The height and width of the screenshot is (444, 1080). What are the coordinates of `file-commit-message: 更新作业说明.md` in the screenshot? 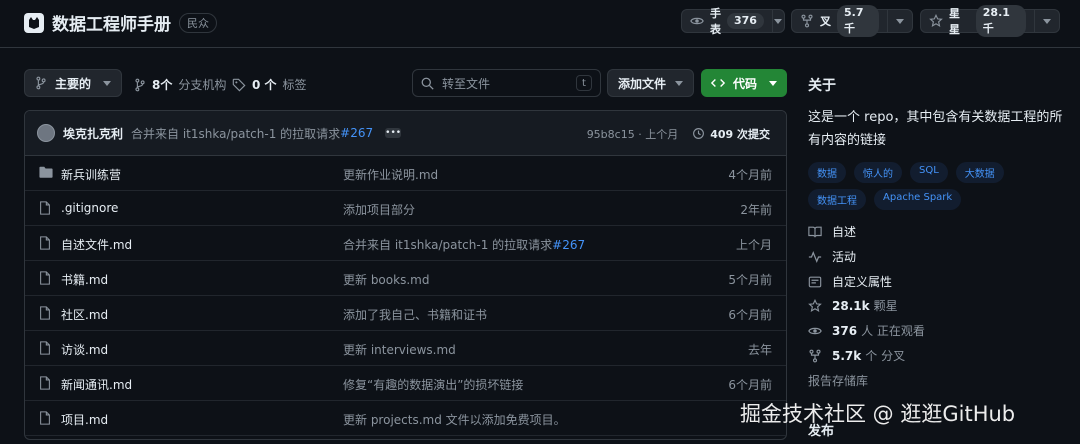 It's located at (390, 174).